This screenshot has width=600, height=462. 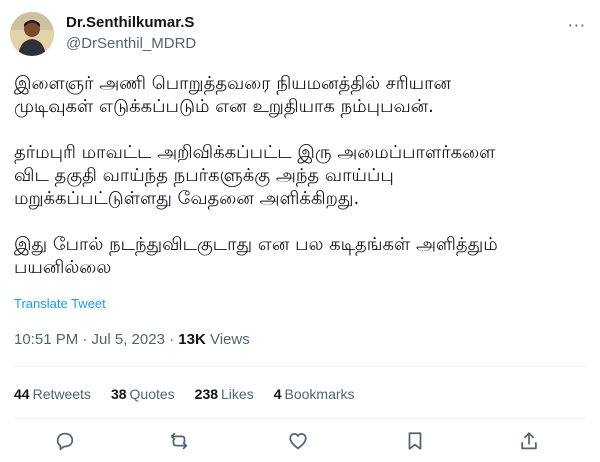 I want to click on retweets-count: 44, so click(x=22, y=394).